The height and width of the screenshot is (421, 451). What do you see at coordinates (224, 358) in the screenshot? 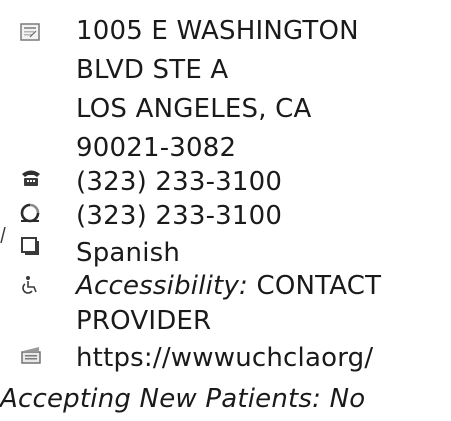
I see `website-link: https://wwwuchclaorg/` at bounding box center [224, 358].